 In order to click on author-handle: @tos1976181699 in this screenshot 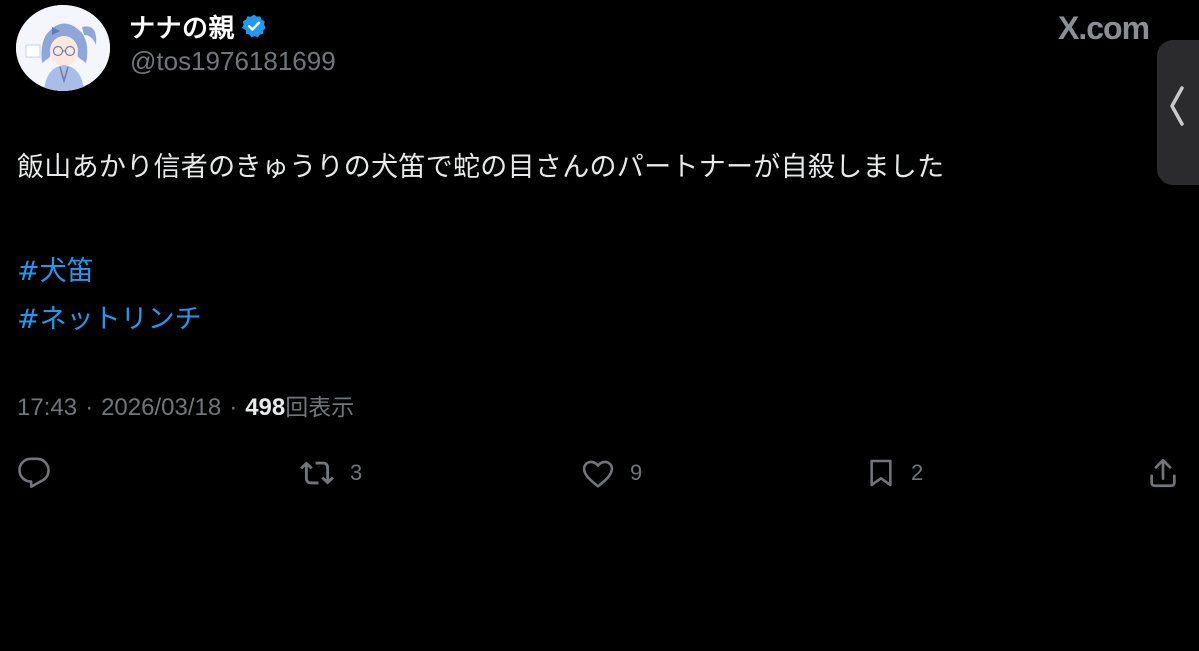, I will do `click(233, 61)`.